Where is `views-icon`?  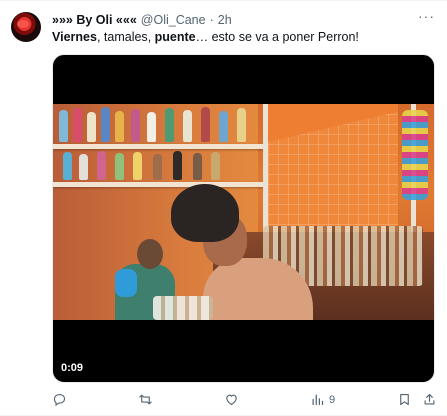 views-icon is located at coordinates (318, 400).